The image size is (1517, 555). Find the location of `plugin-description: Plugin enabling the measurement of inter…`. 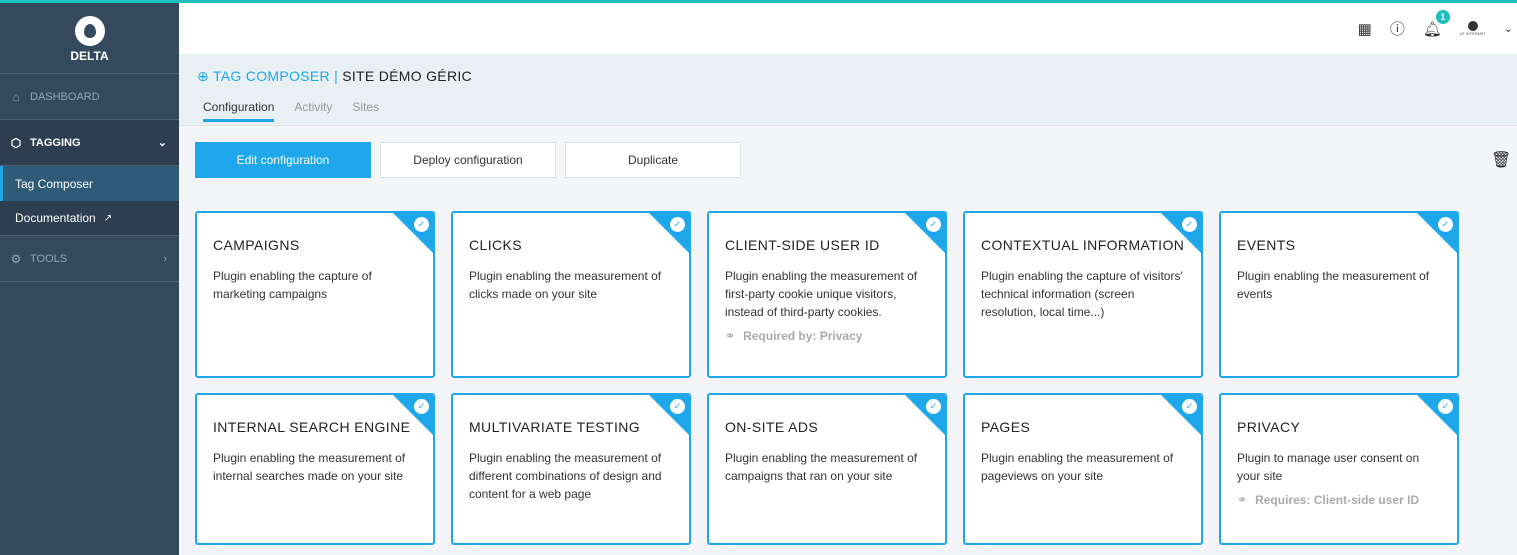

plugin-description: Plugin enabling the measurement of inter… is located at coordinates (309, 467).